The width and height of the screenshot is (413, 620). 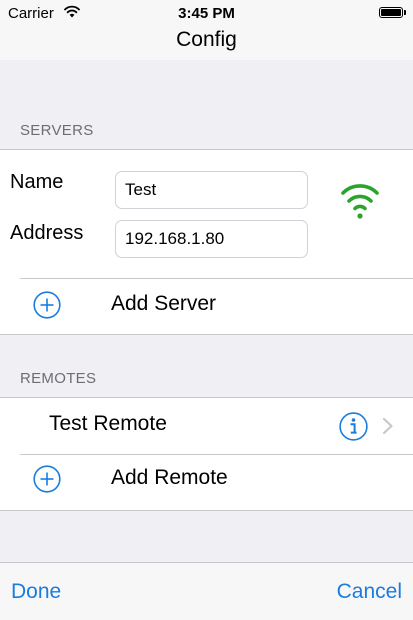 I want to click on navigation-bar: Config, so click(x=206, y=44).